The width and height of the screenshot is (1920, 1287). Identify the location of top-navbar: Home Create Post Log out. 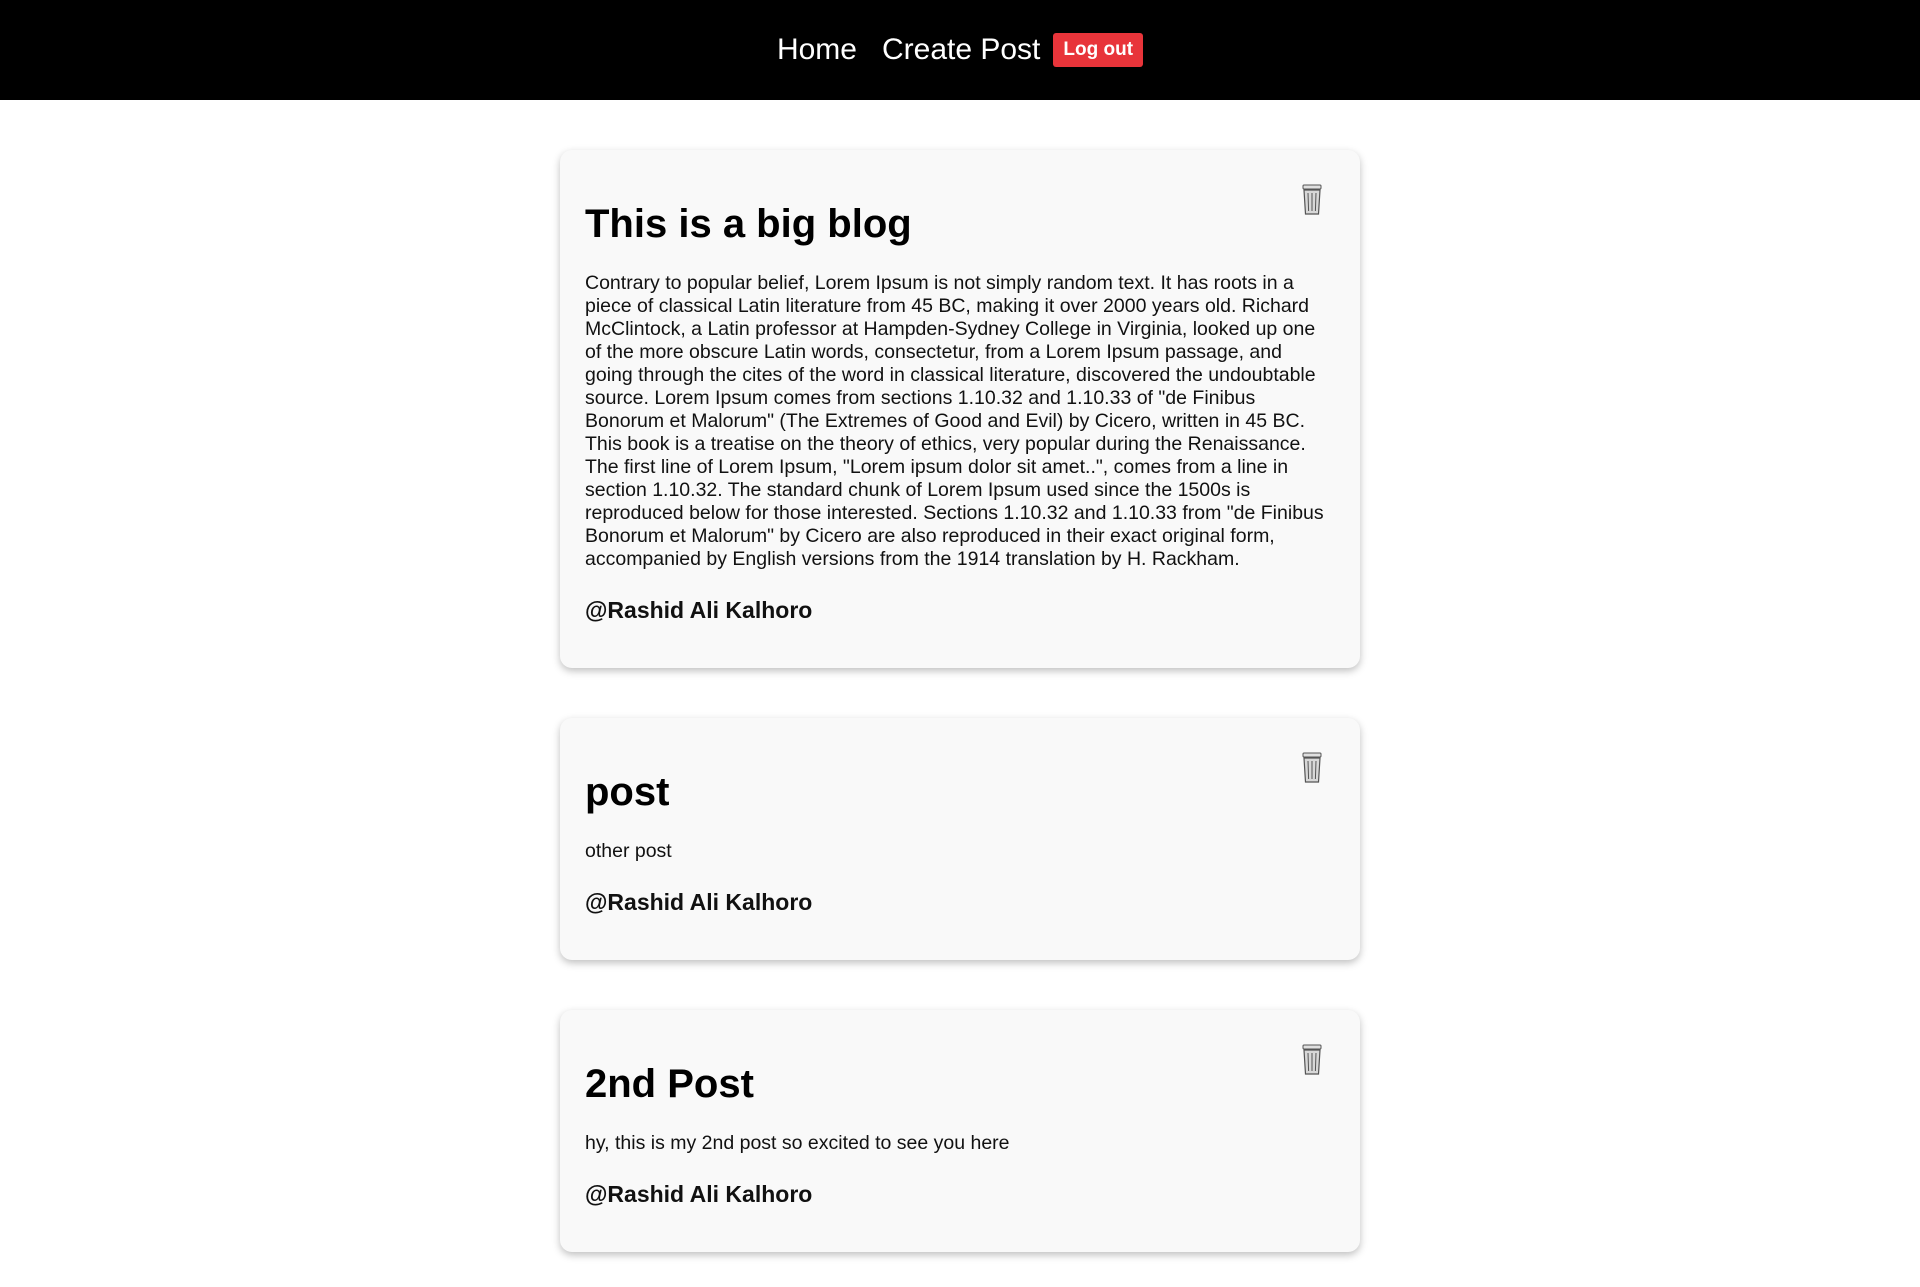
(960, 50).